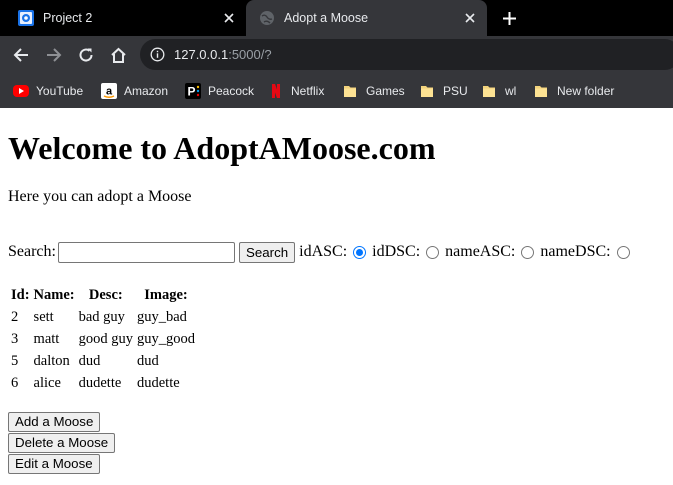 This screenshot has height=485, width=673. I want to click on url-host: 127.0.0.1, so click(201, 54).